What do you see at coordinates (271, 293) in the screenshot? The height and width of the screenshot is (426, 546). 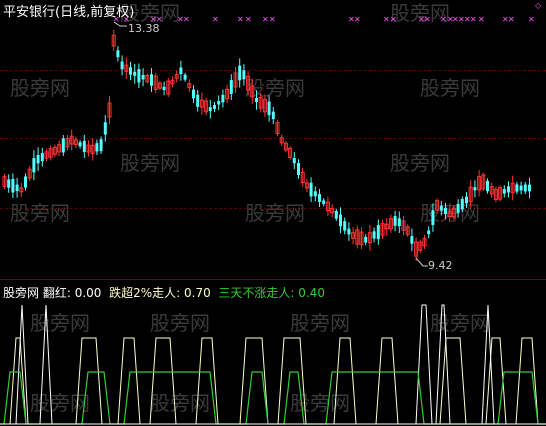 I see `indicator-item-3: 三天不涨走人: 0.40` at bounding box center [271, 293].